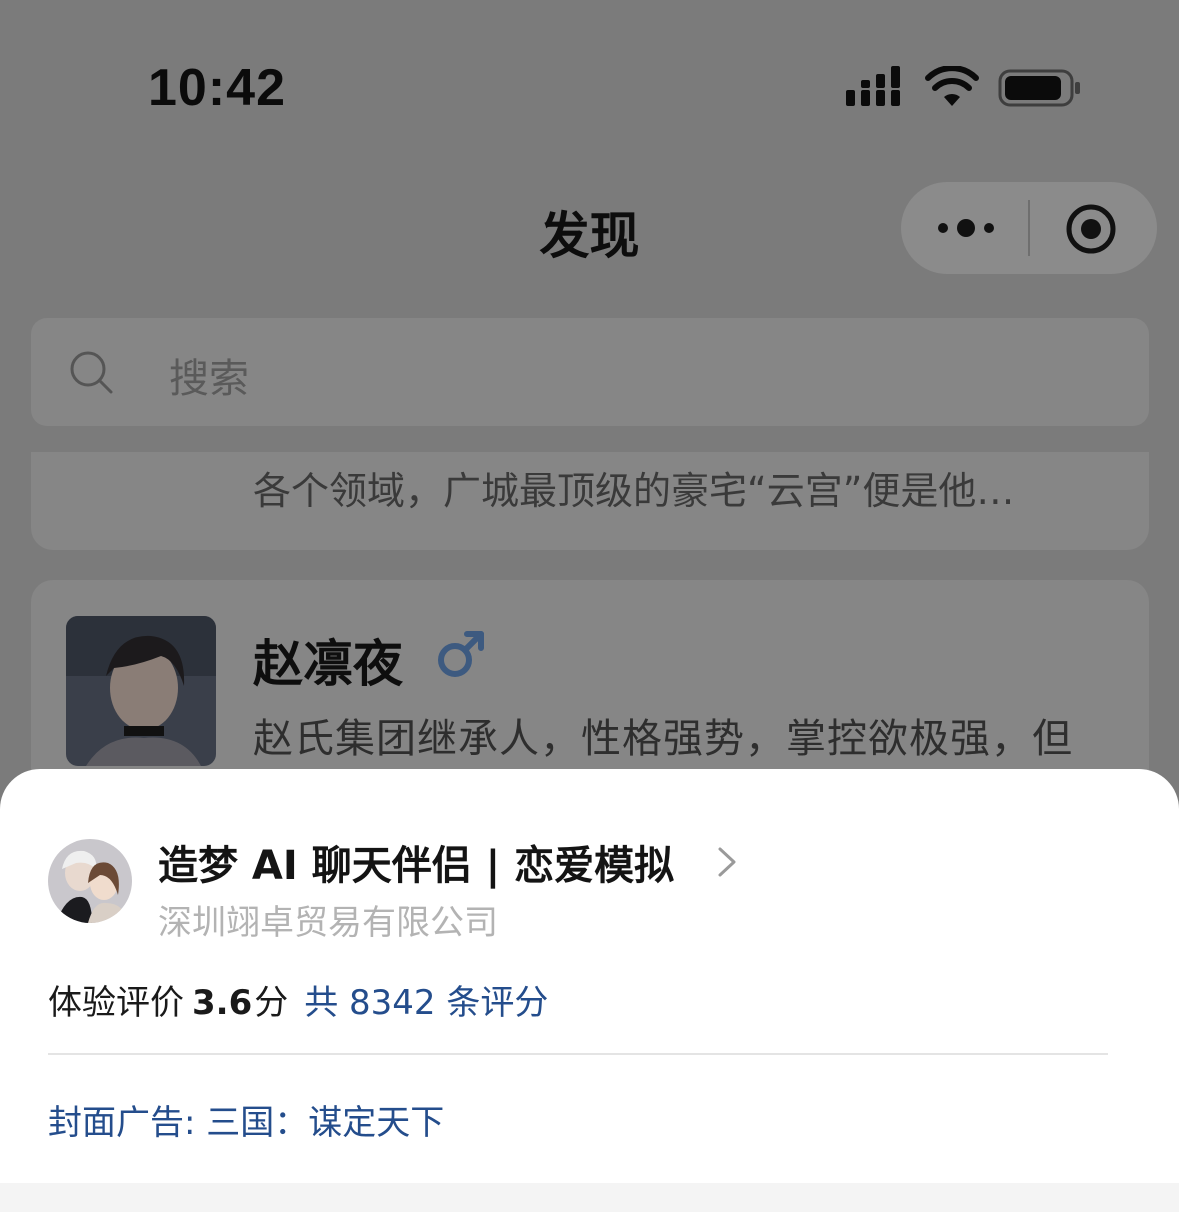 The height and width of the screenshot is (1212, 1179). Describe the element at coordinates (1039, 88) in the screenshot. I see `battery-icon` at that location.